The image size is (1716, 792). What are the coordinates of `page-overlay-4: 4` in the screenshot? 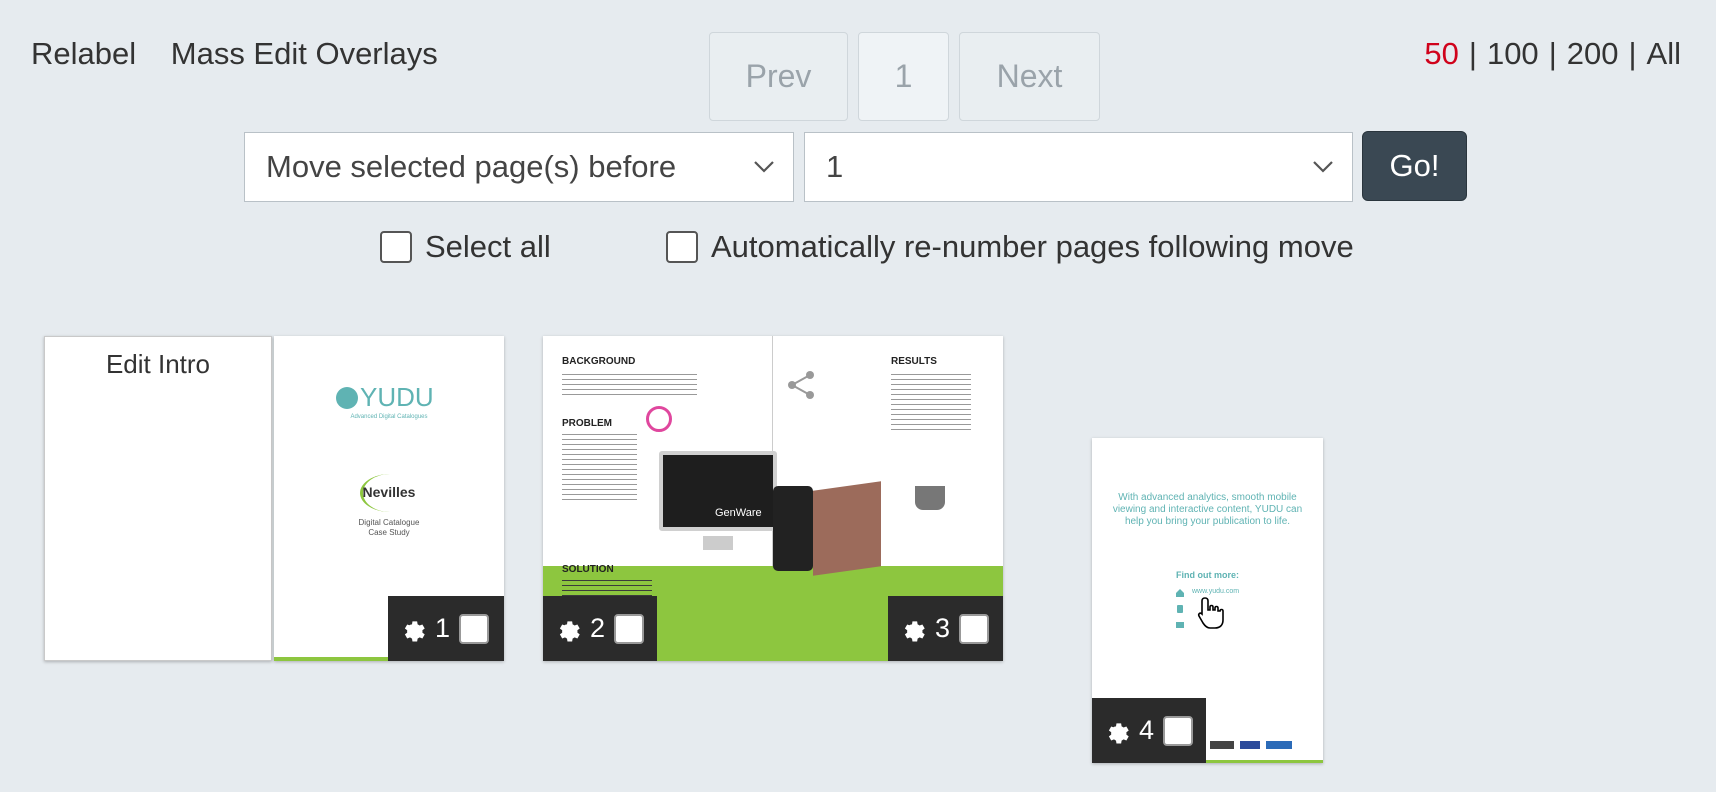 It's located at (1149, 730).